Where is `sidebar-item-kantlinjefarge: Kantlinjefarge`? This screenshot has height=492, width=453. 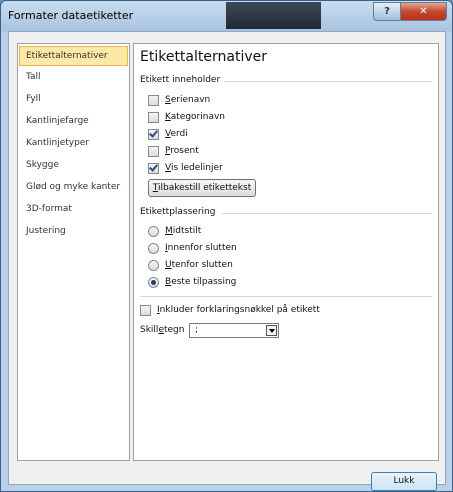 sidebar-item-kantlinjefarge: Kantlinjefarge is located at coordinates (73, 121).